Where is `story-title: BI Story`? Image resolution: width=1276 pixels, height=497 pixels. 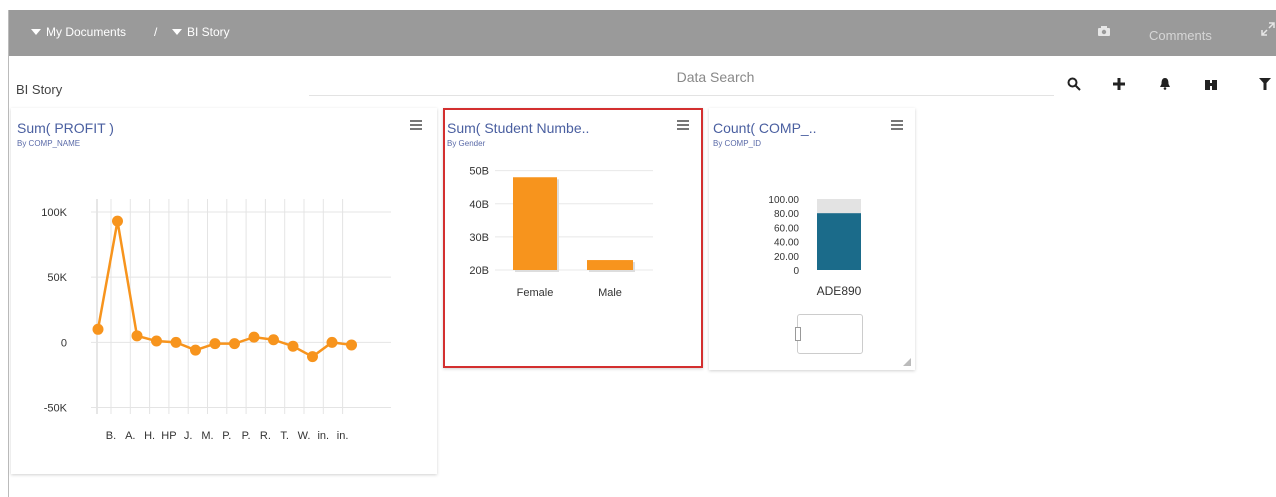
story-title: BI Story is located at coordinates (39, 89).